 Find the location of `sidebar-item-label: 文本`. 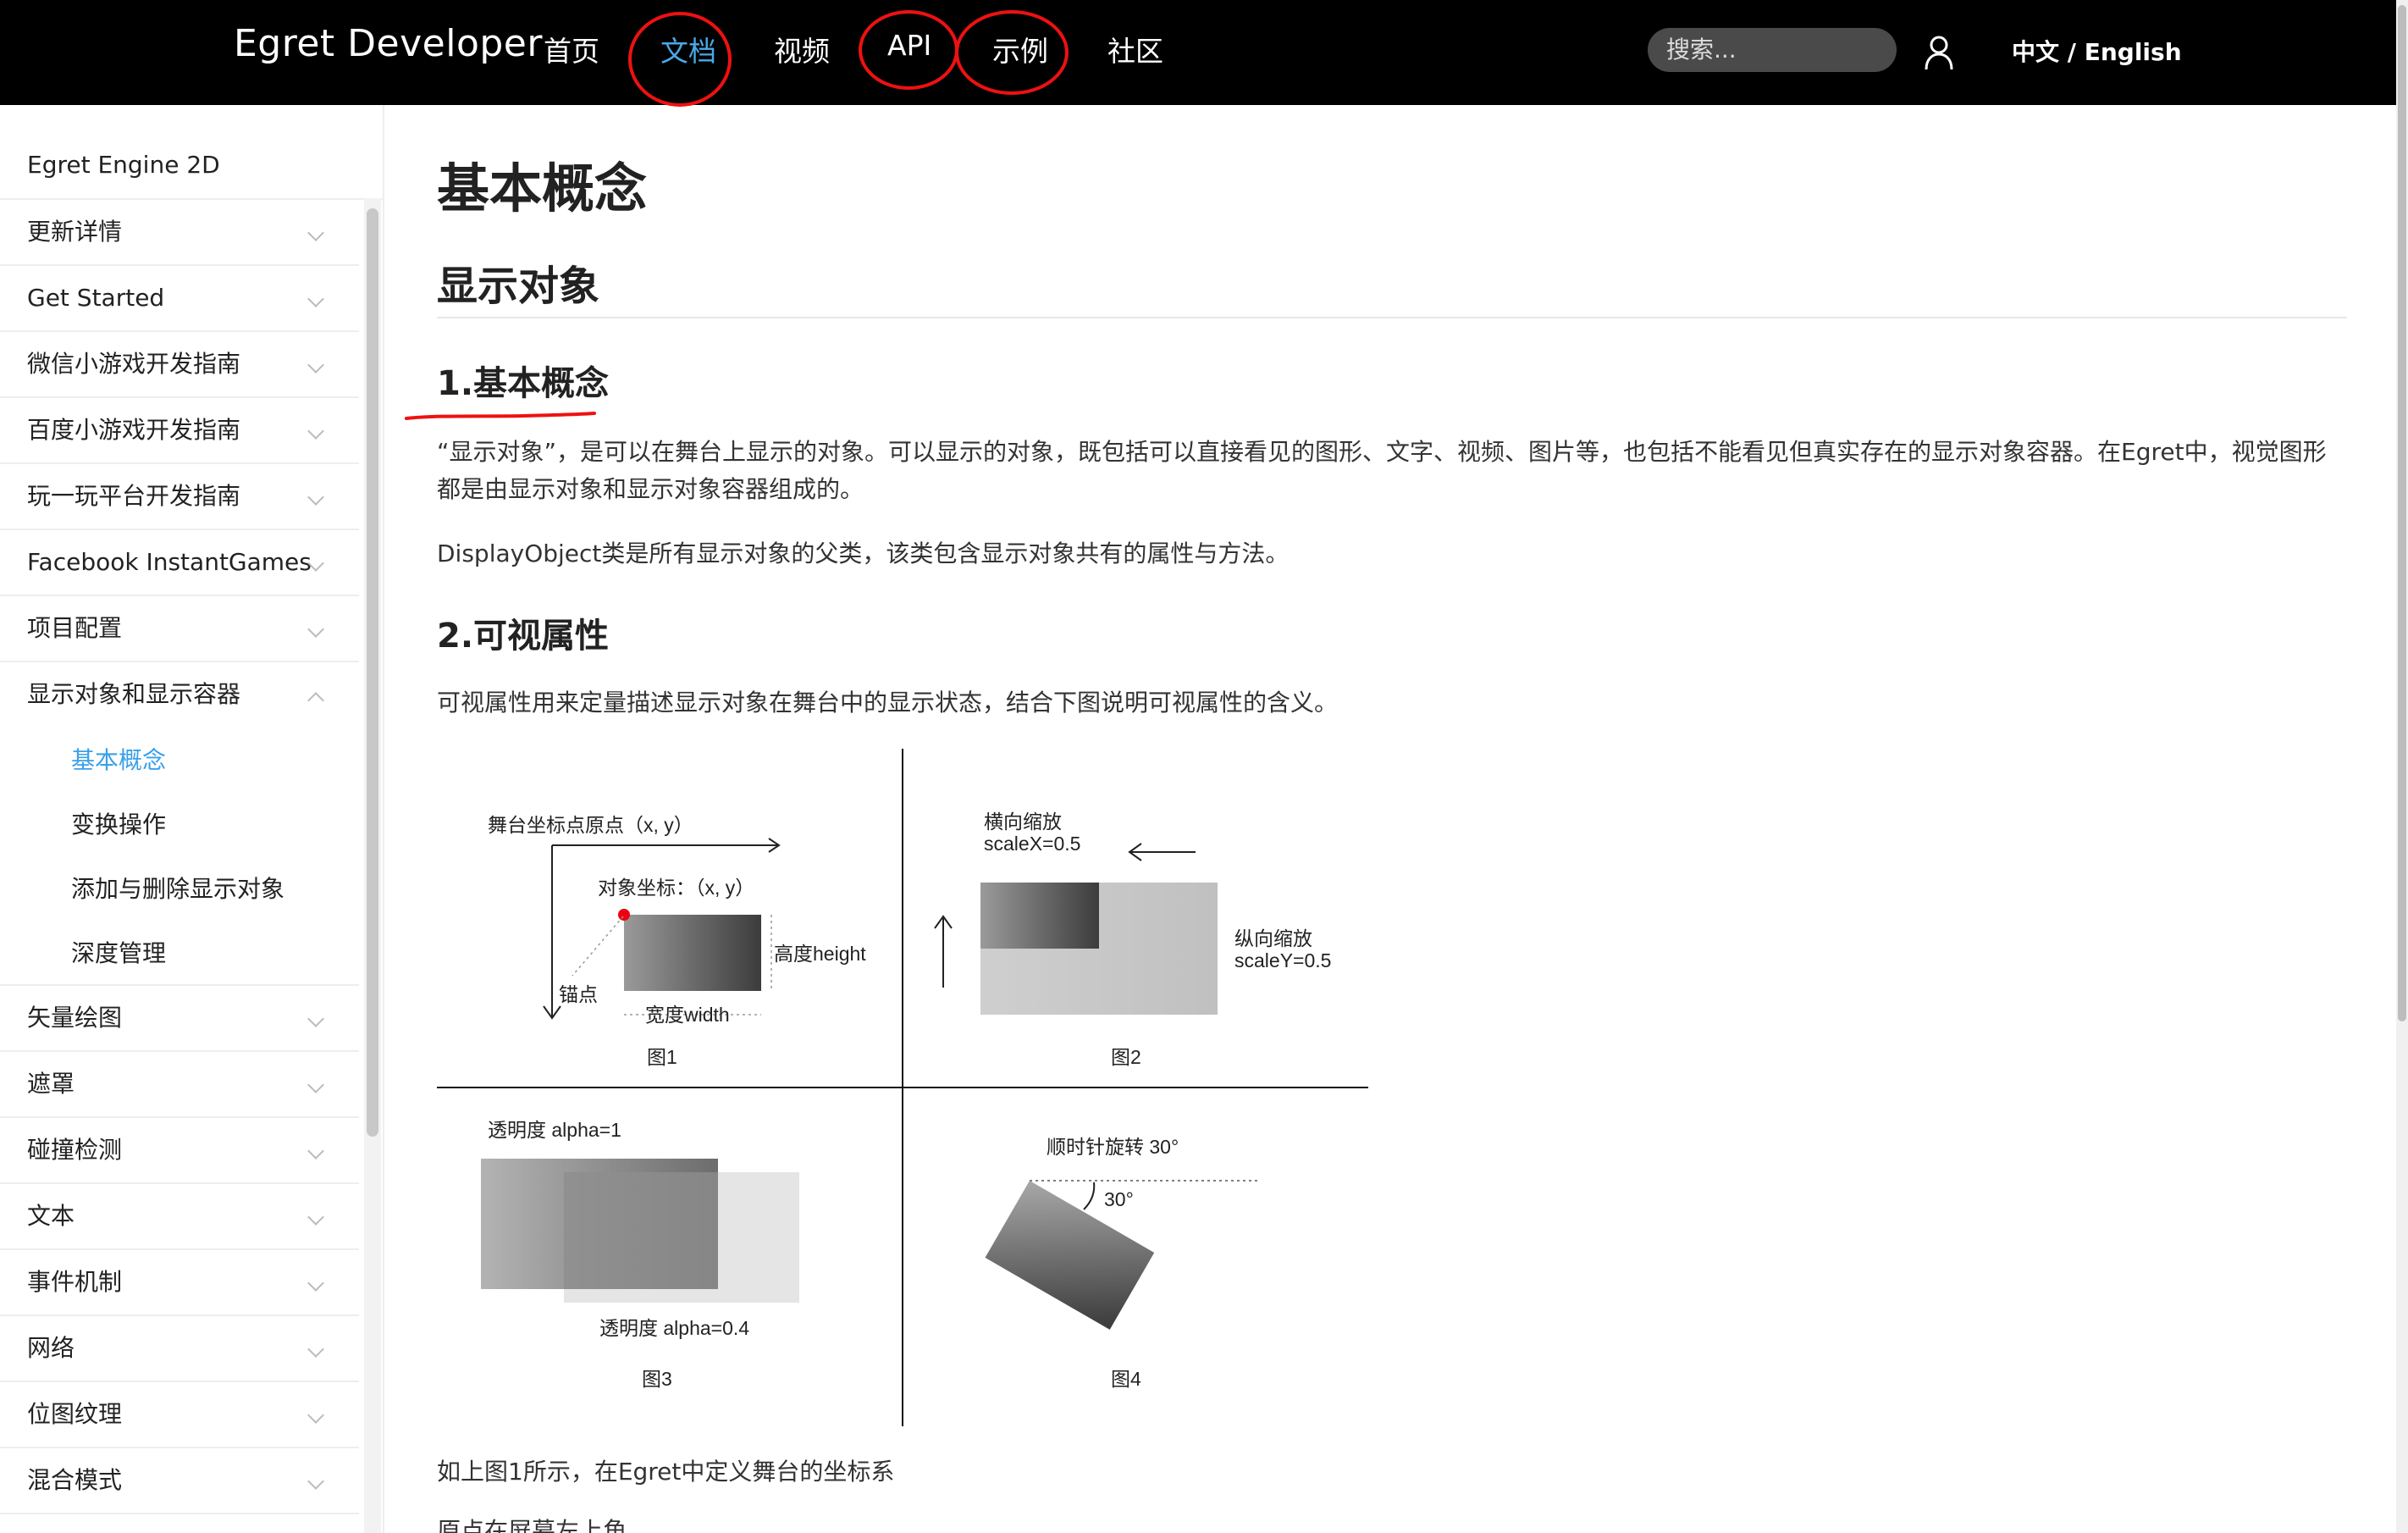

sidebar-item-label: 文本 is located at coordinates (51, 1216).